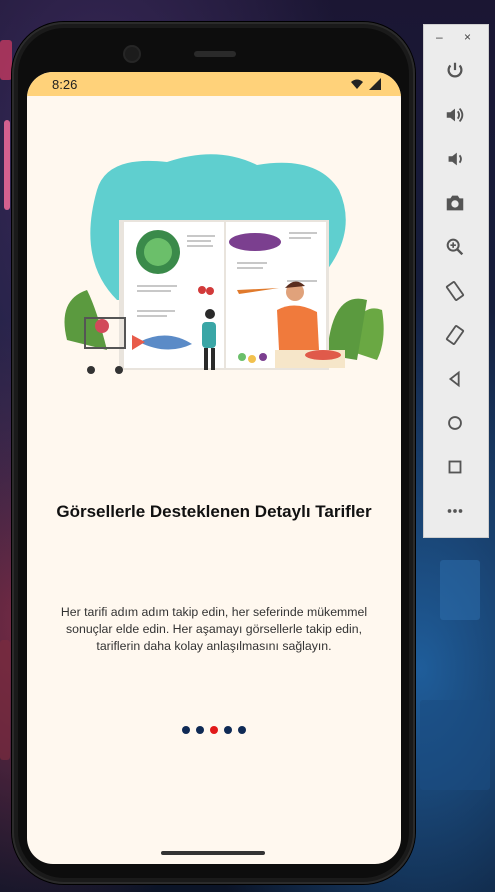 Image resolution: width=495 pixels, height=892 pixels. I want to click on volume-up-icon, so click(455, 115).